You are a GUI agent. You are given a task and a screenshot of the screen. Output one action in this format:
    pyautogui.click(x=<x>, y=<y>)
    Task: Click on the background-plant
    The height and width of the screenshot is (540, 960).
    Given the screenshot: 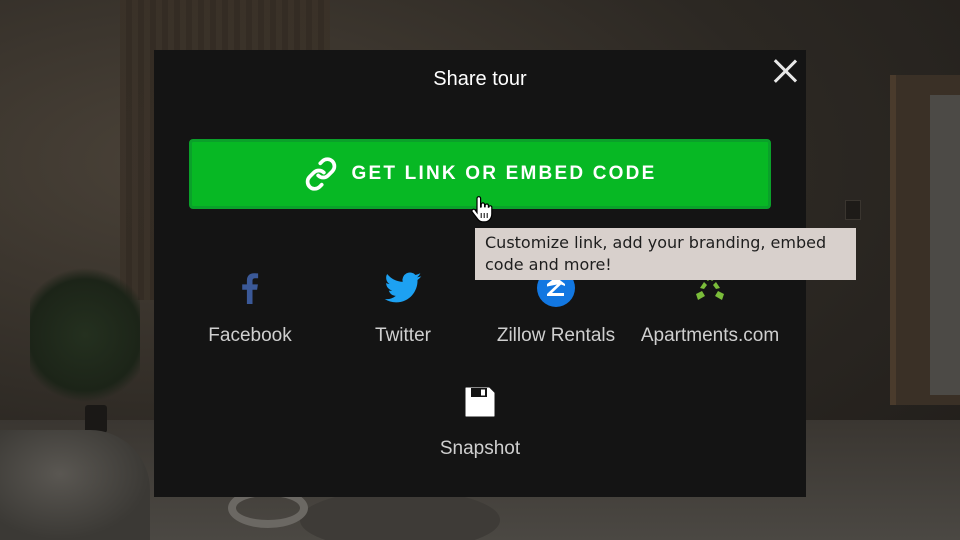 What is the action you would take?
    pyautogui.click(x=85, y=335)
    